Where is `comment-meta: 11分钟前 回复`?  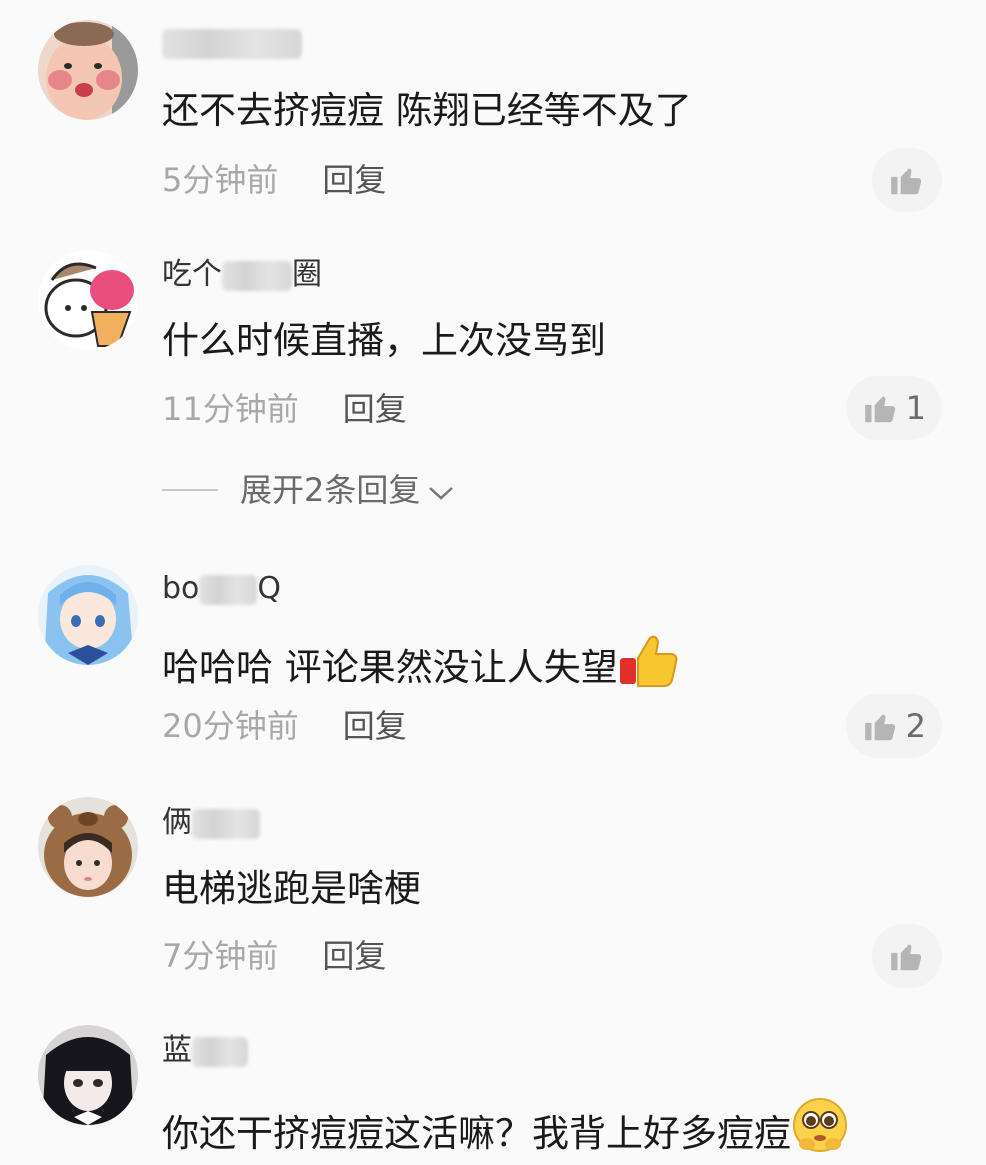 comment-meta: 11分钟前 回复 is located at coordinates (284, 409).